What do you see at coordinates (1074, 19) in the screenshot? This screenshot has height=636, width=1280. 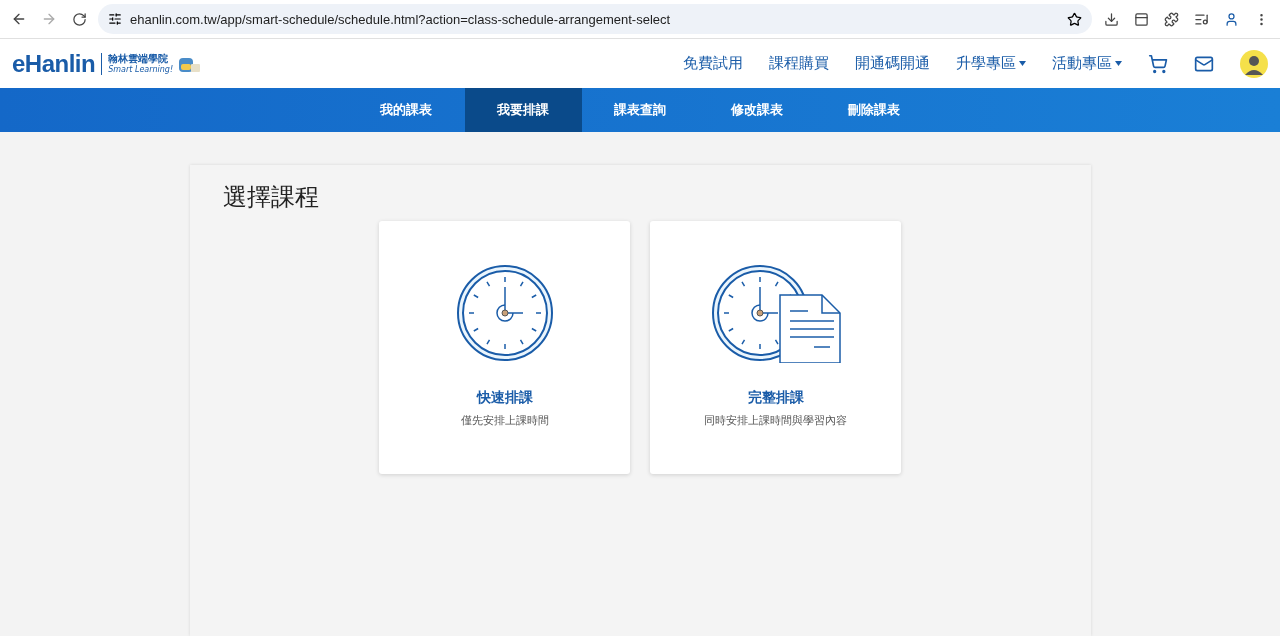 I see `bookmark-star-icon` at bounding box center [1074, 19].